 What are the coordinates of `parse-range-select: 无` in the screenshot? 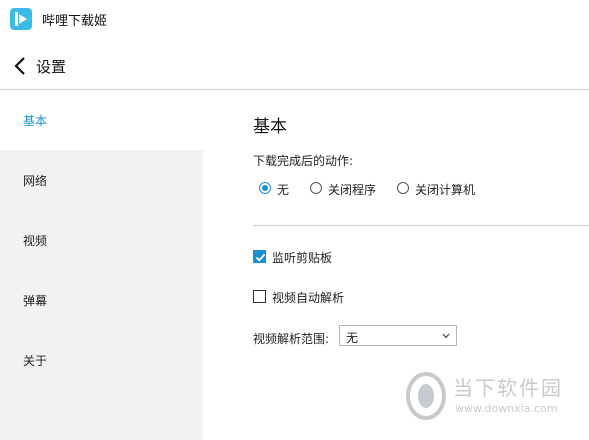 It's located at (398, 335).